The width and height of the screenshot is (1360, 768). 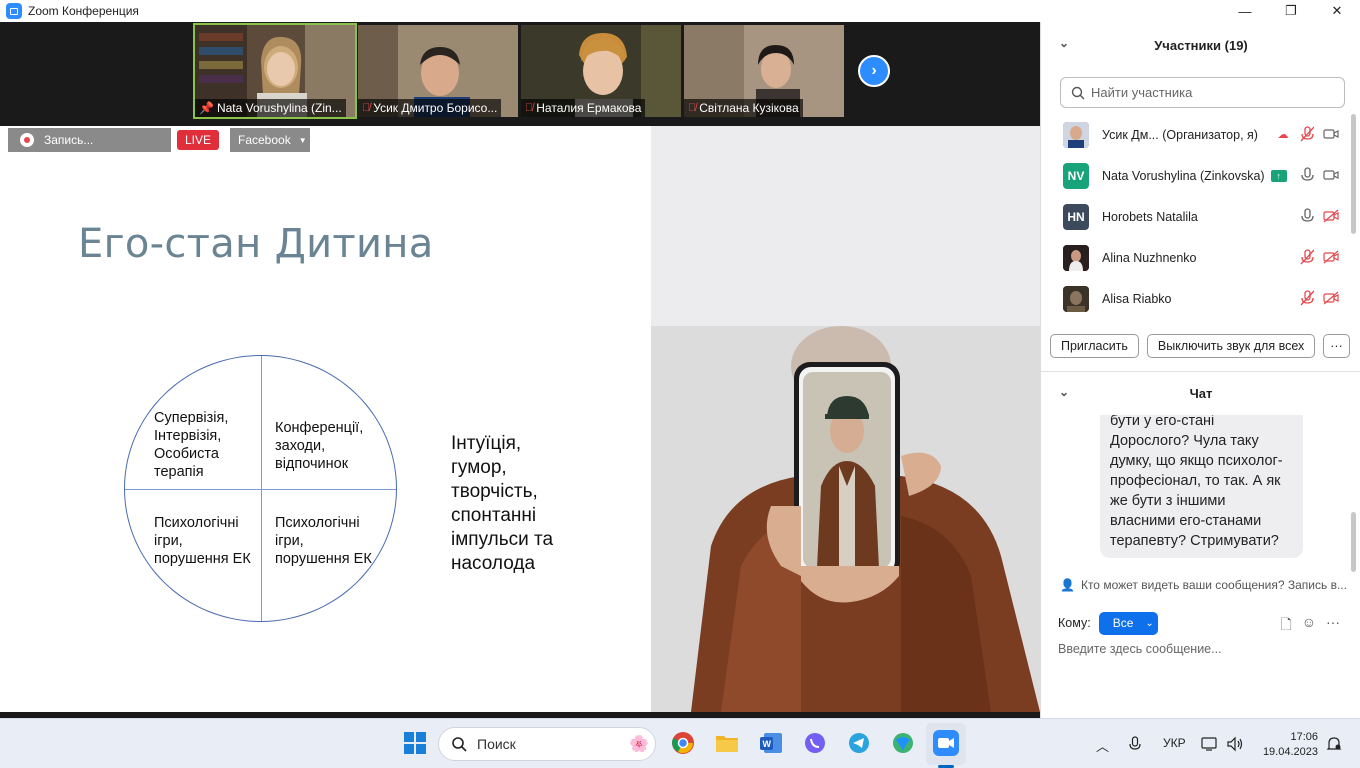 I want to click on participant-name: Усик Дм... (Организатор, я), so click(x=1180, y=134).